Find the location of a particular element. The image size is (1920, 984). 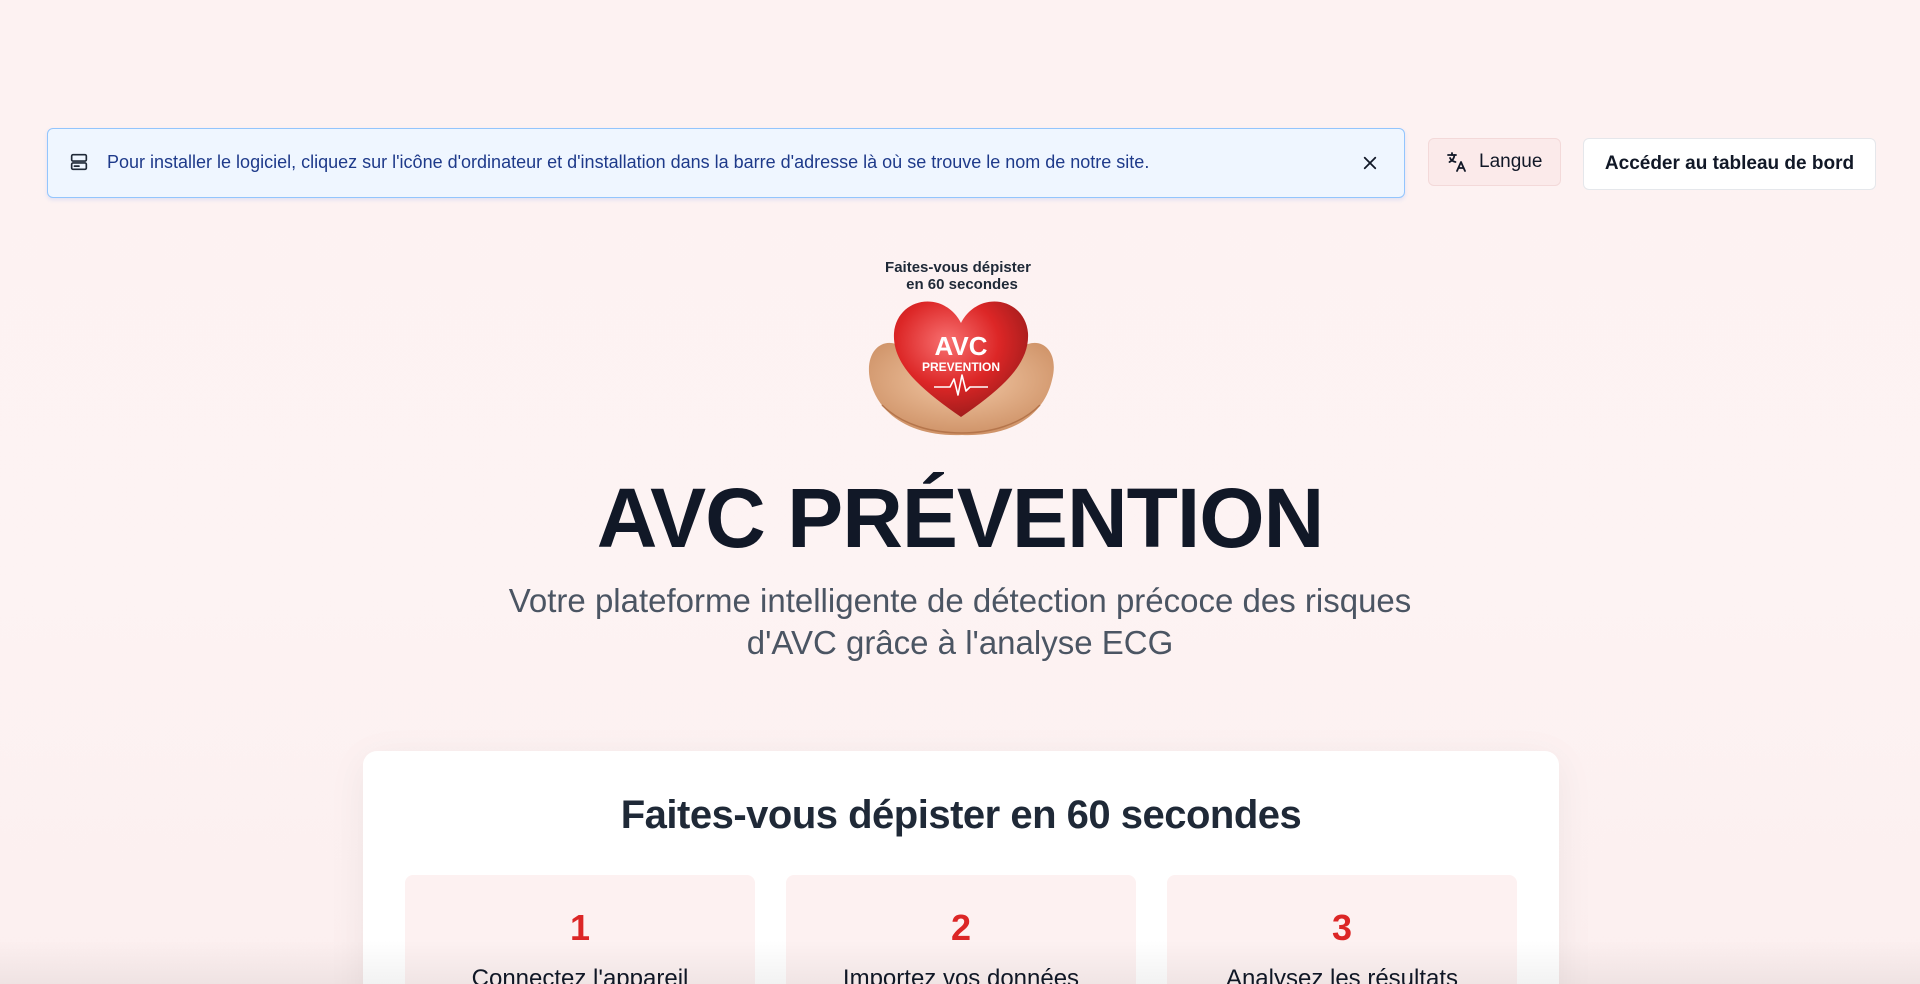

screening-title: Faites-vous dépister en 60 secondes is located at coordinates (961, 815).